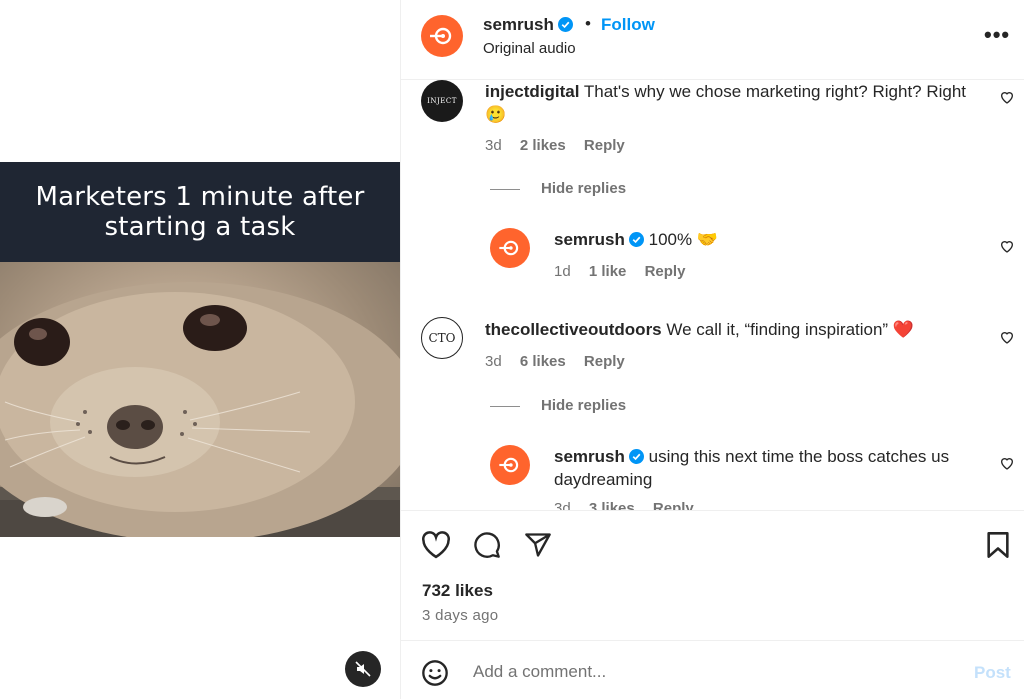 The height and width of the screenshot is (699, 1024). Describe the element at coordinates (436, 545) in the screenshot. I see `like-heart-icon` at that location.